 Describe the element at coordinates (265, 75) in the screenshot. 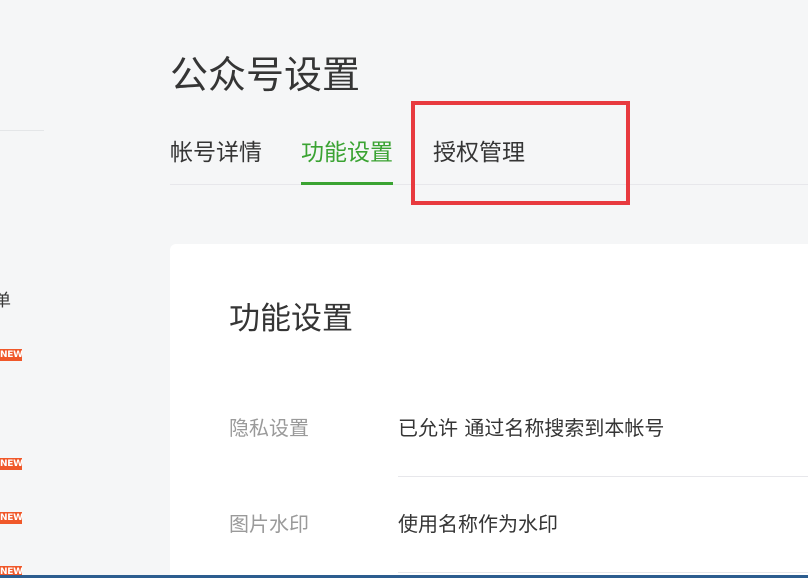

I see `page-title: 公众号设置` at that location.